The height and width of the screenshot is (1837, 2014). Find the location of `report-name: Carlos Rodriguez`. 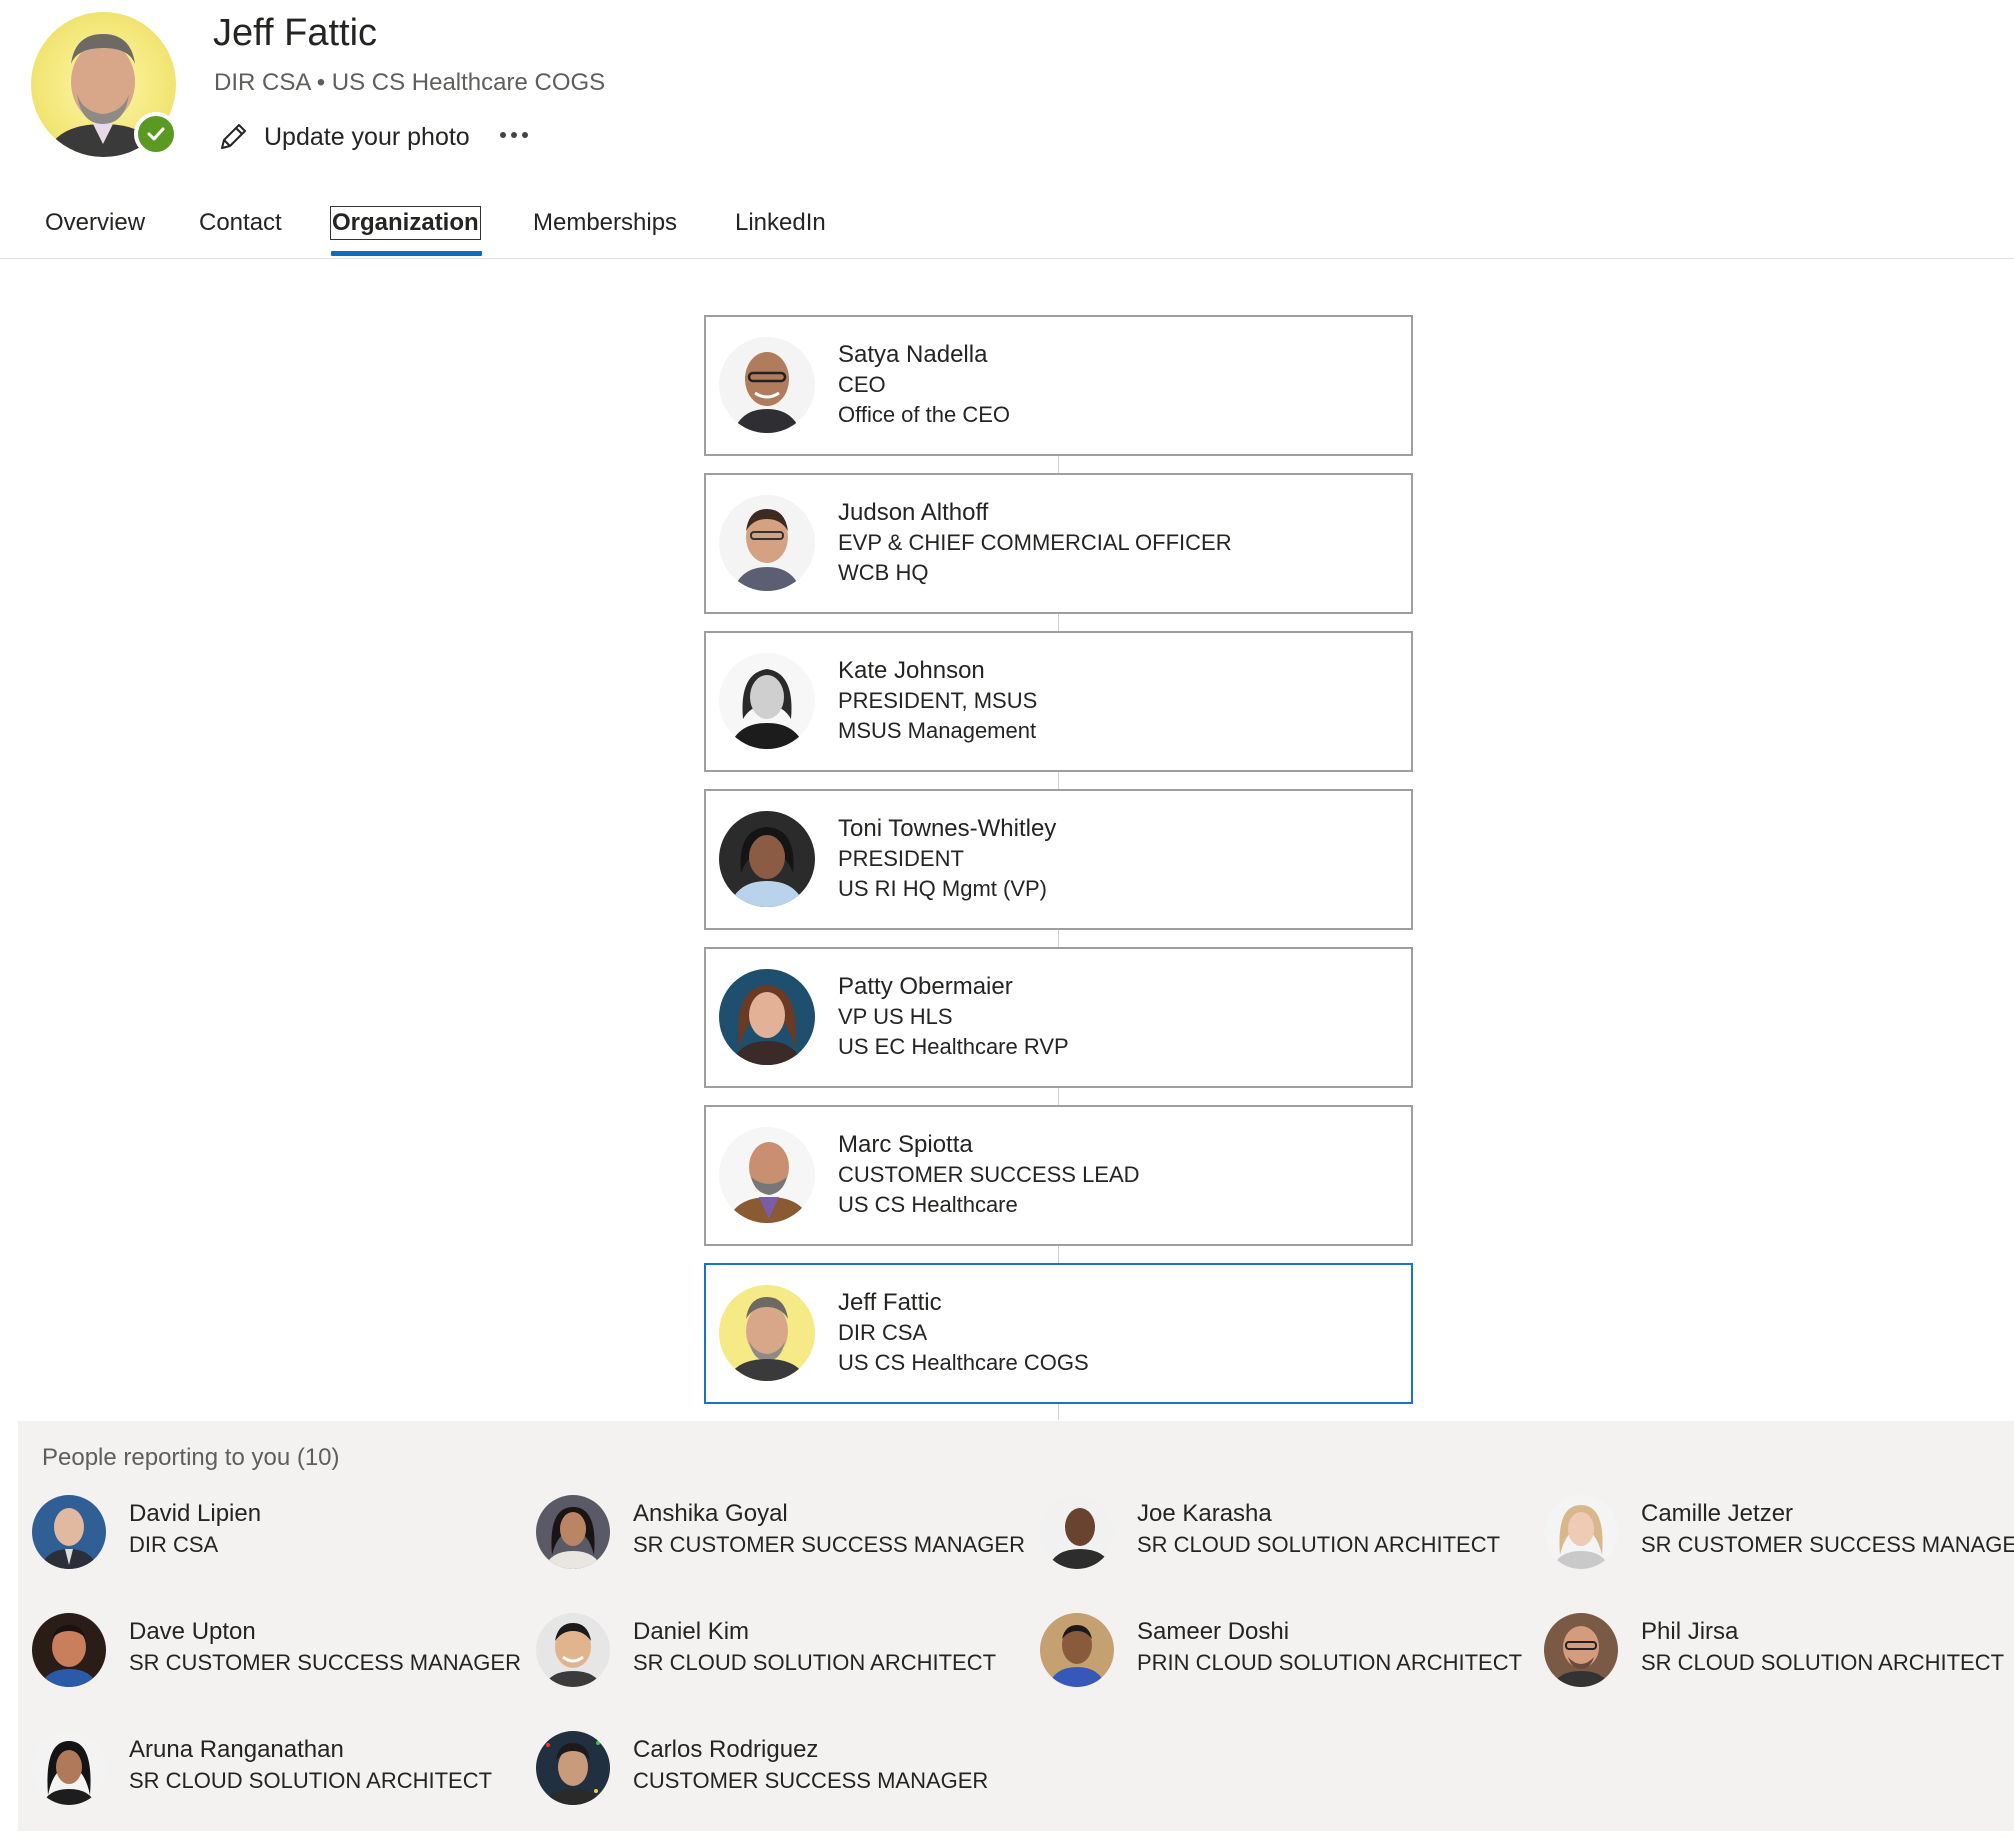

report-name: Carlos Rodriguez is located at coordinates (726, 1749).